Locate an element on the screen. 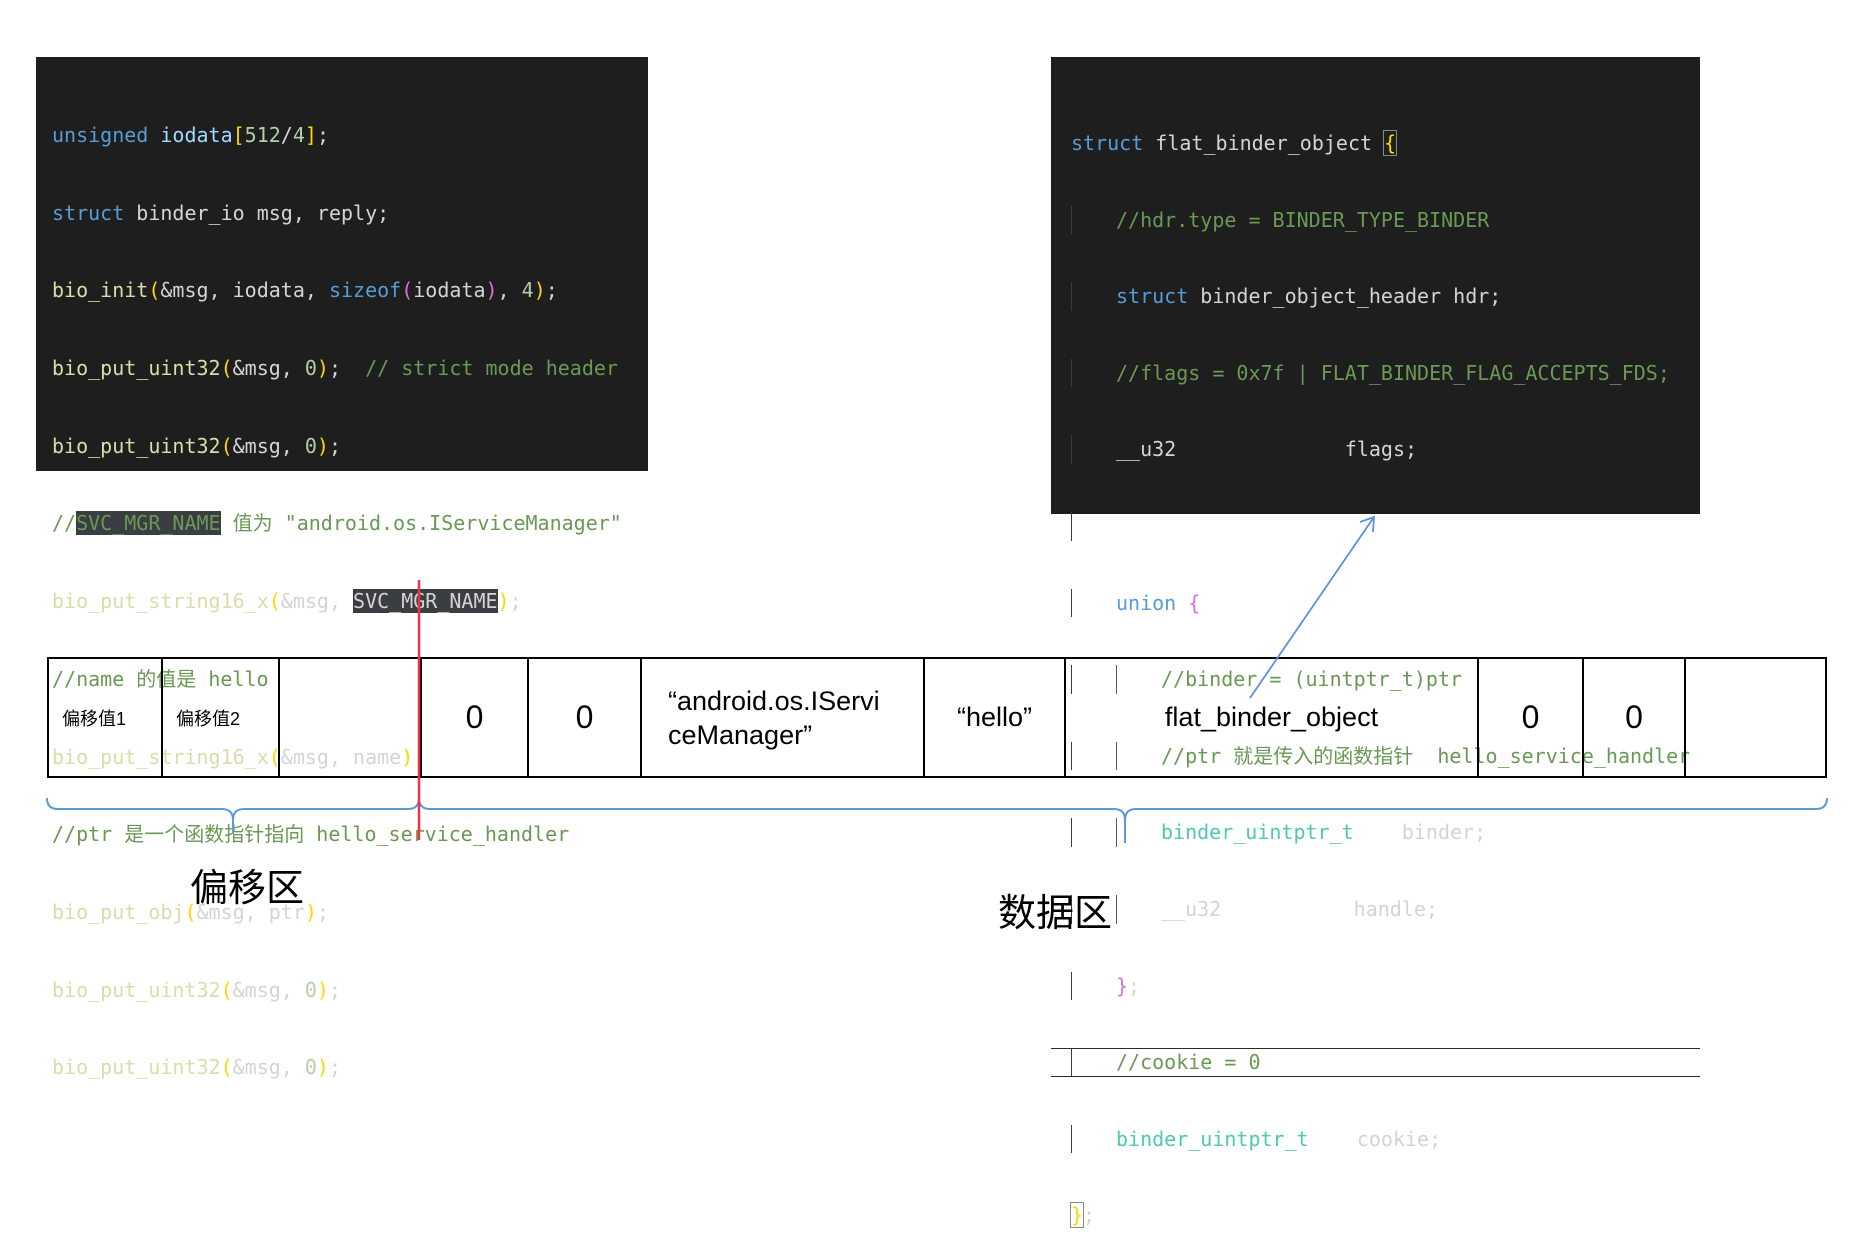  code-line-current: //cookie = 0 is located at coordinates (1375, 1062).